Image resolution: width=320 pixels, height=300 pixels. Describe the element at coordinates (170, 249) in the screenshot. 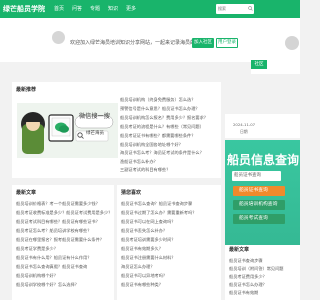

I see `list-item: 船员证书有效期多久？` at that location.